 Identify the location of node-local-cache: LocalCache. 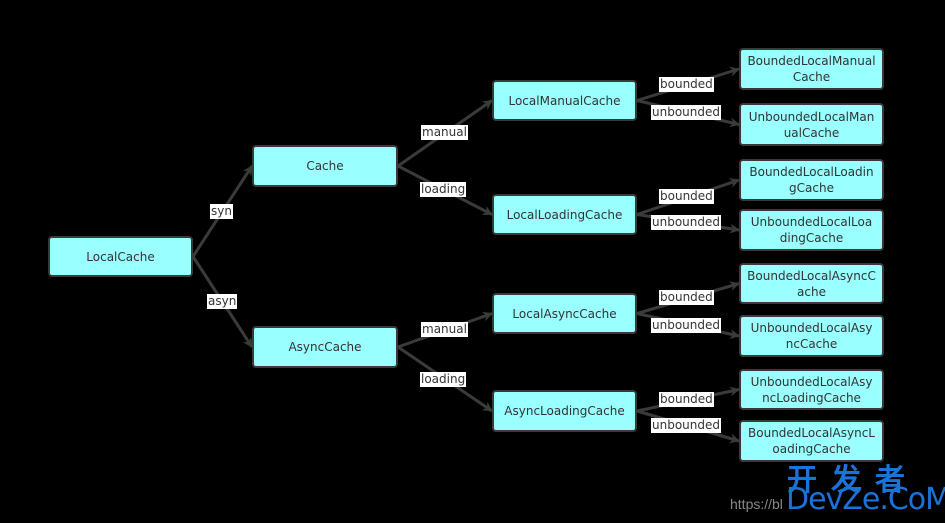
(120, 256).